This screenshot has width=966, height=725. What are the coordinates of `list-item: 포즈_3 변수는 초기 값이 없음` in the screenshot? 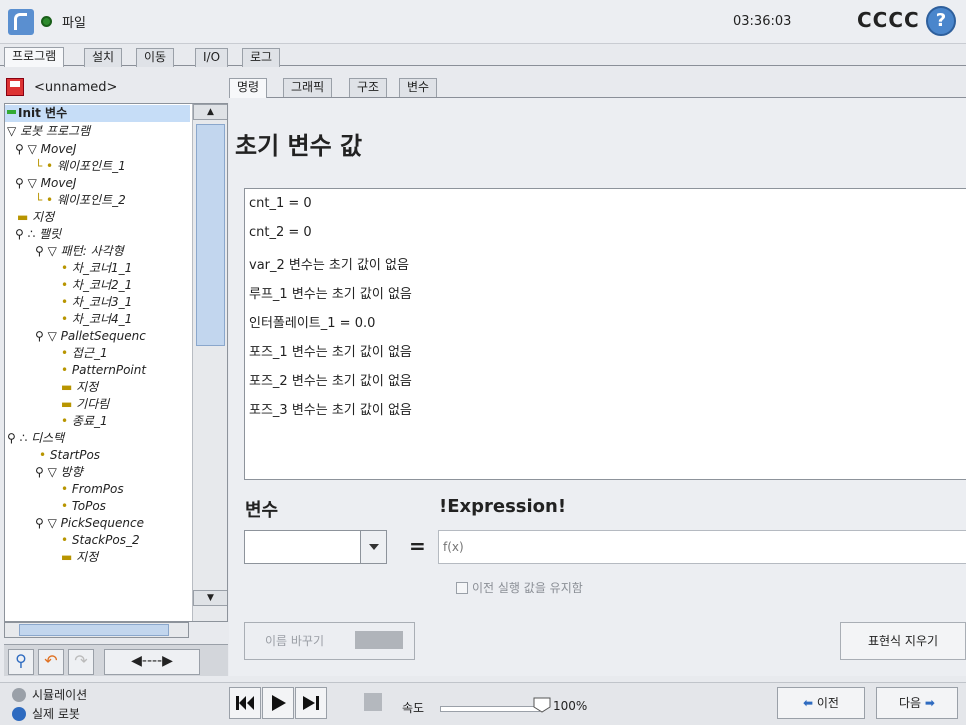 It's located at (330, 408).